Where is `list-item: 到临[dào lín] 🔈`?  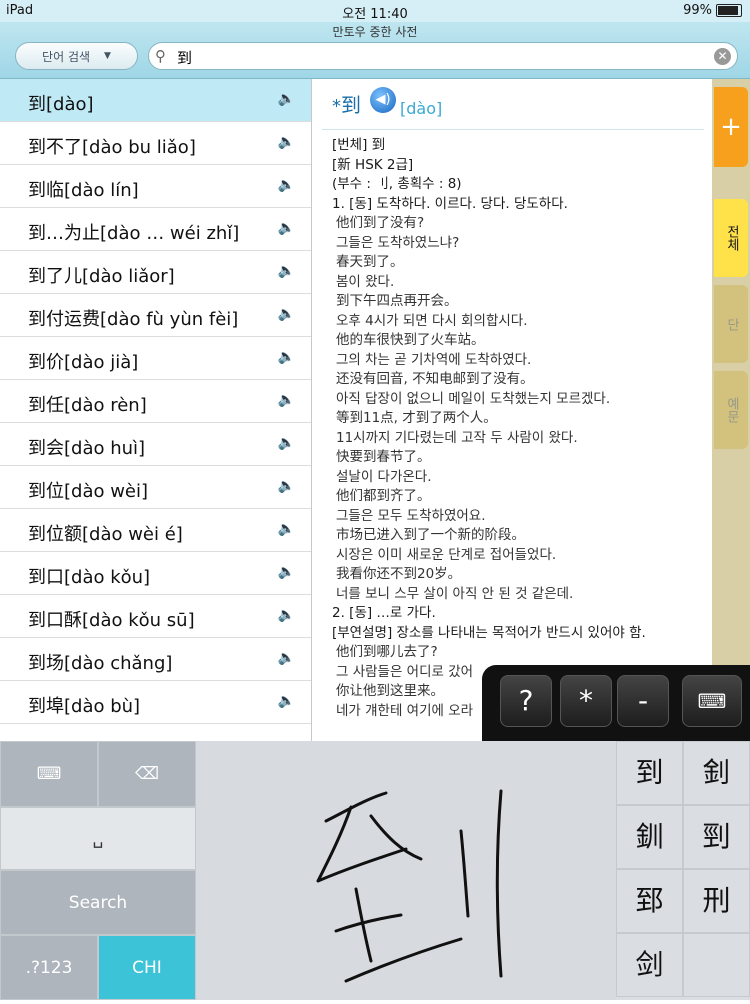
list-item: 到临[dào lín] 🔈 is located at coordinates (155, 186).